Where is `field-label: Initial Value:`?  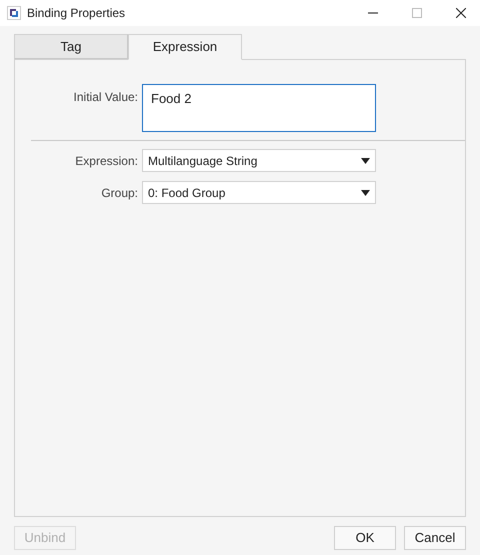 field-label: Initial Value: is located at coordinates (105, 97).